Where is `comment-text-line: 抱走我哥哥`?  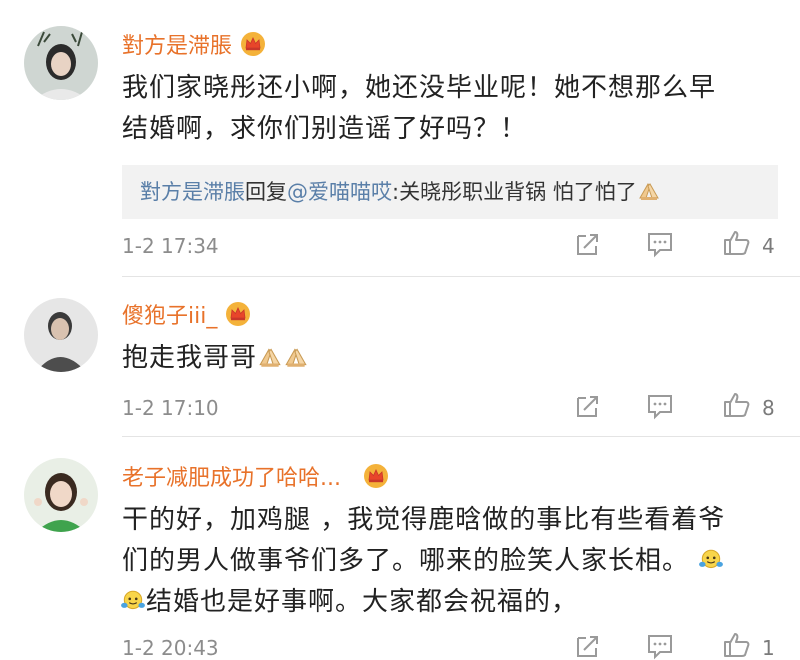 comment-text-line: 抱走我哥哥 is located at coordinates (190, 358).